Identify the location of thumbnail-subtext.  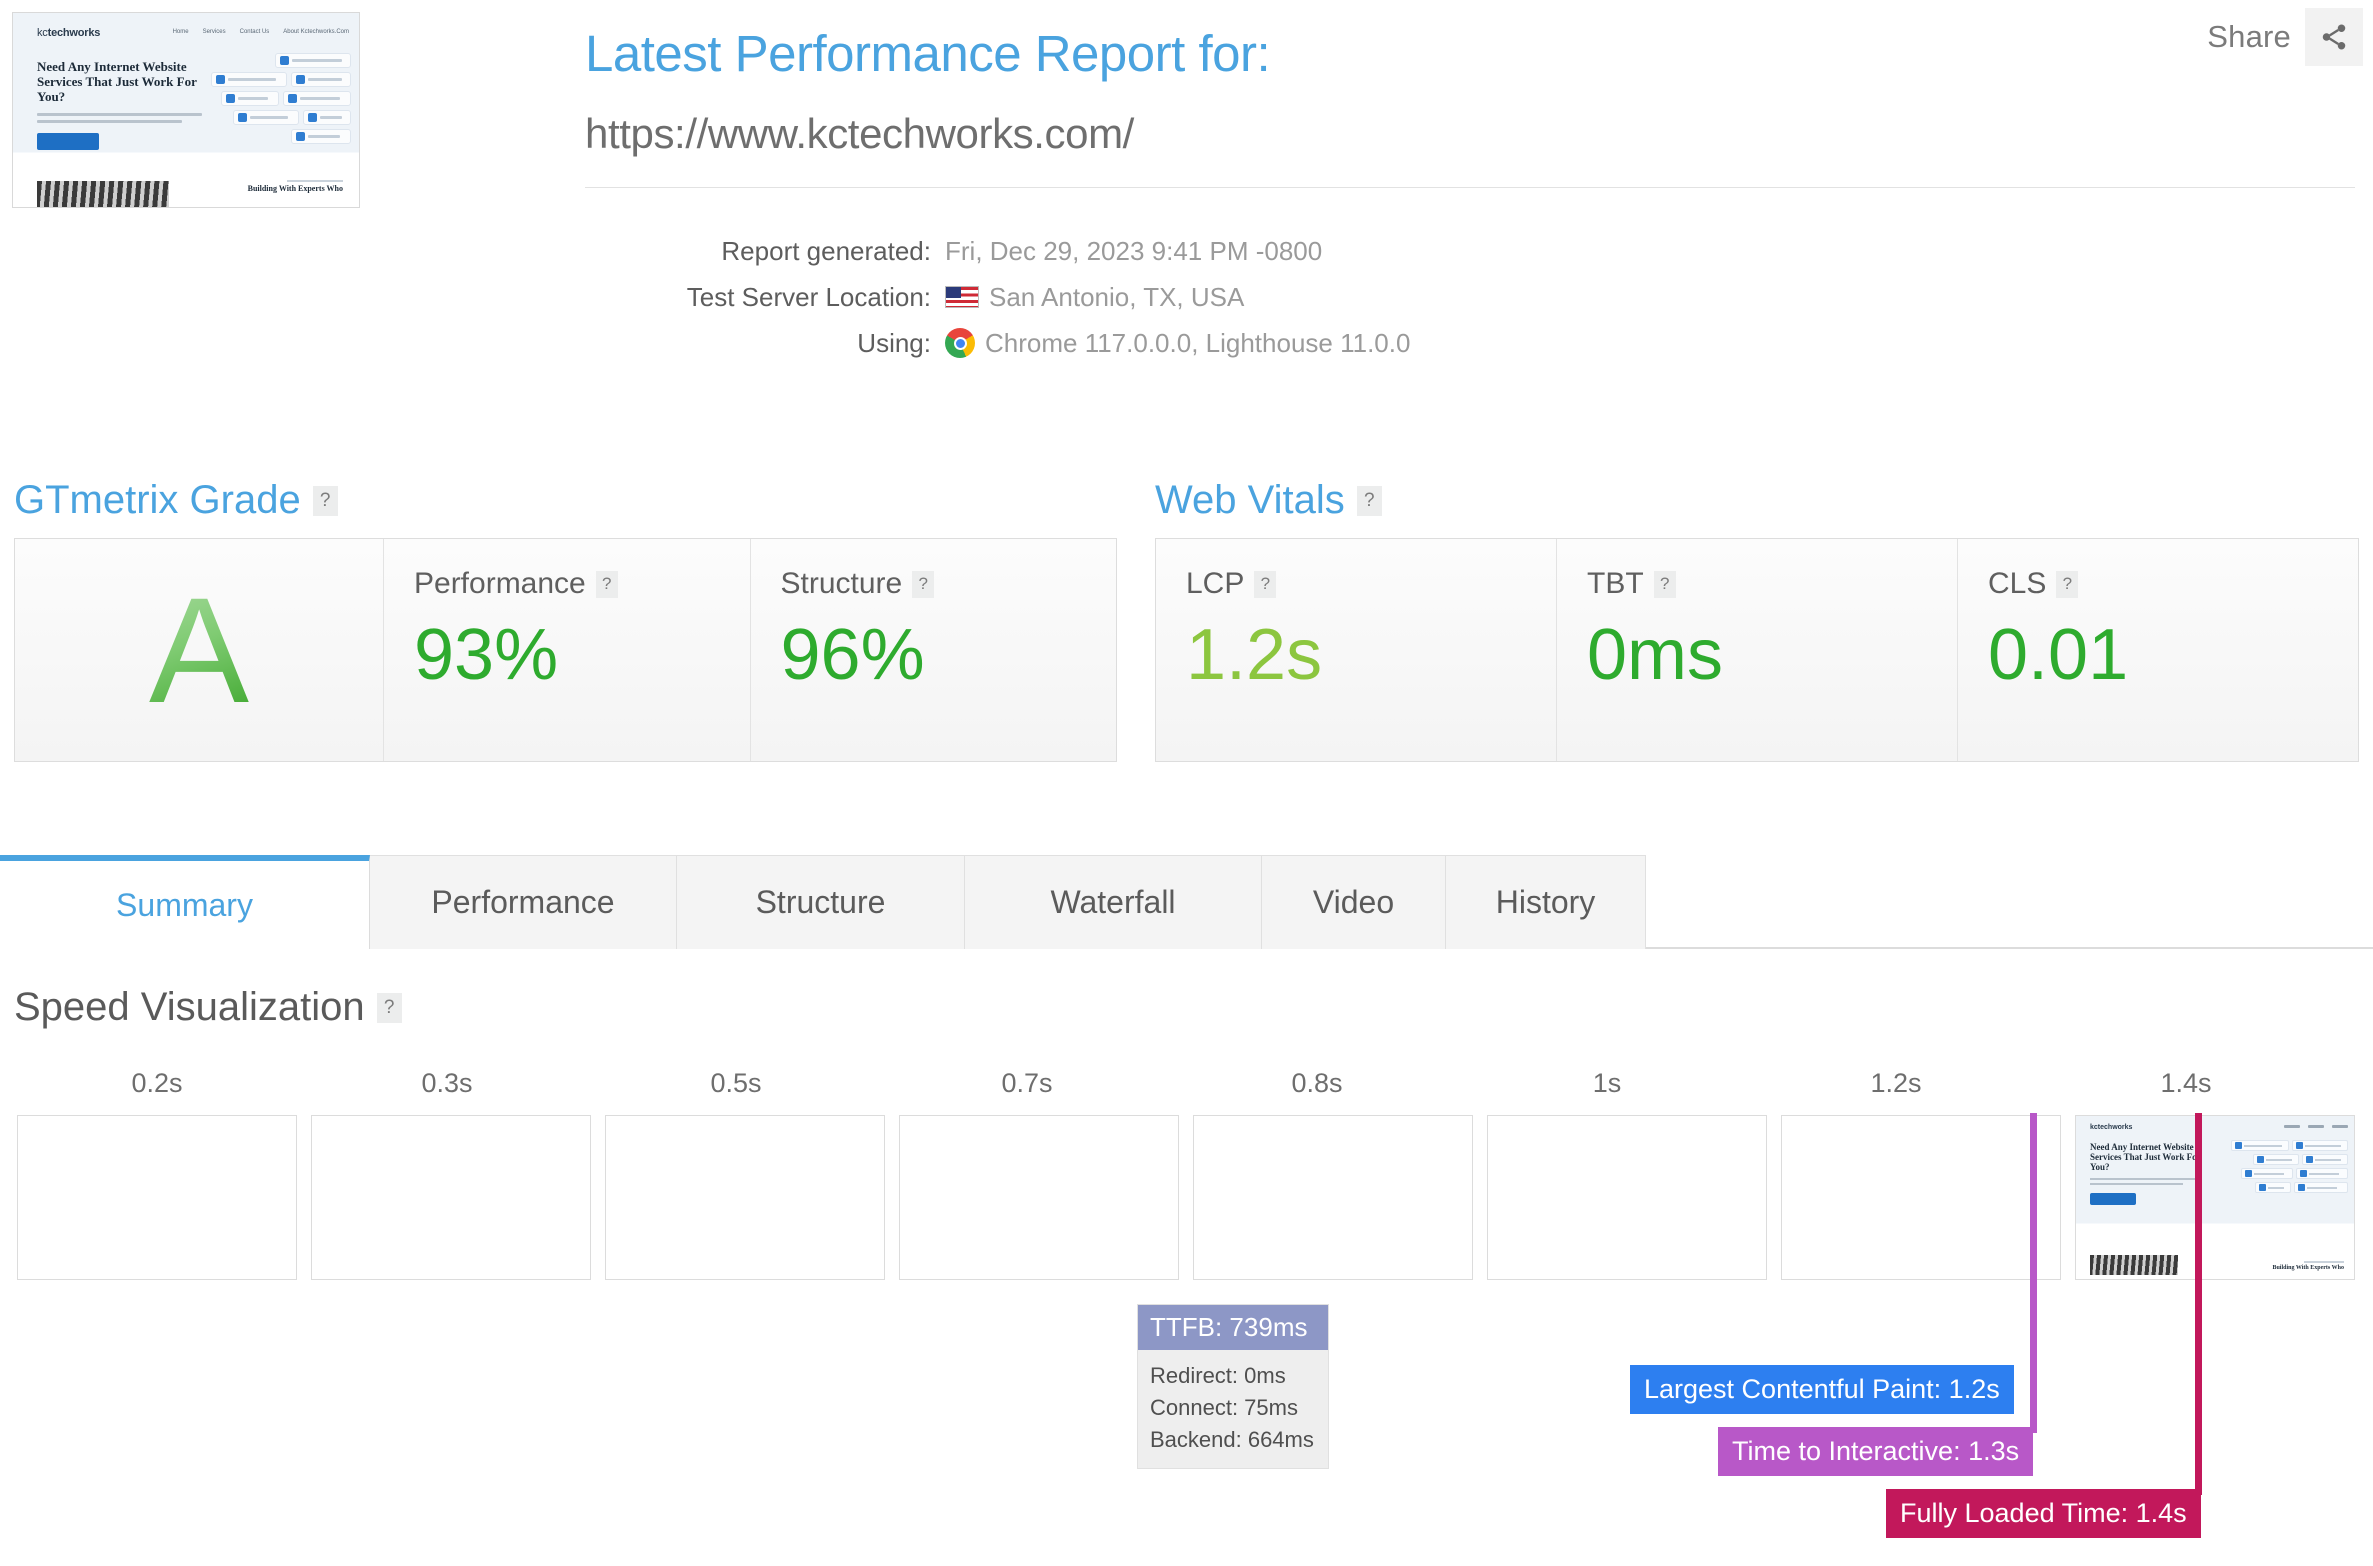
(119, 120).